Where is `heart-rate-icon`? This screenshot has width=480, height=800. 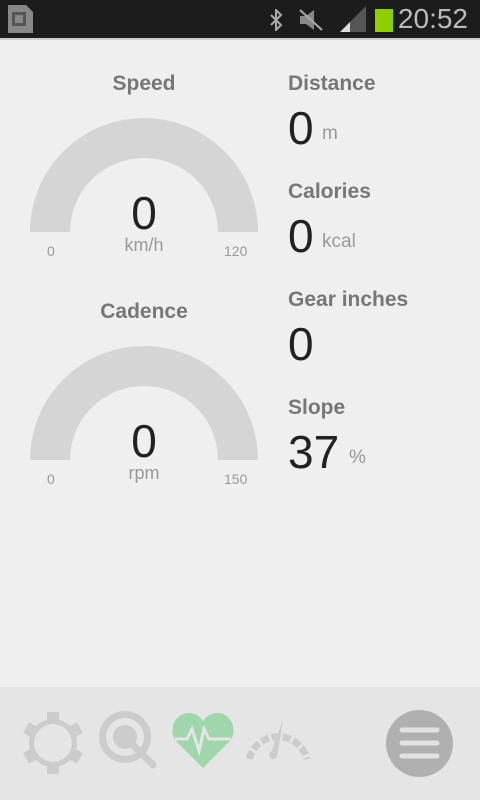
heart-rate-icon is located at coordinates (203, 740).